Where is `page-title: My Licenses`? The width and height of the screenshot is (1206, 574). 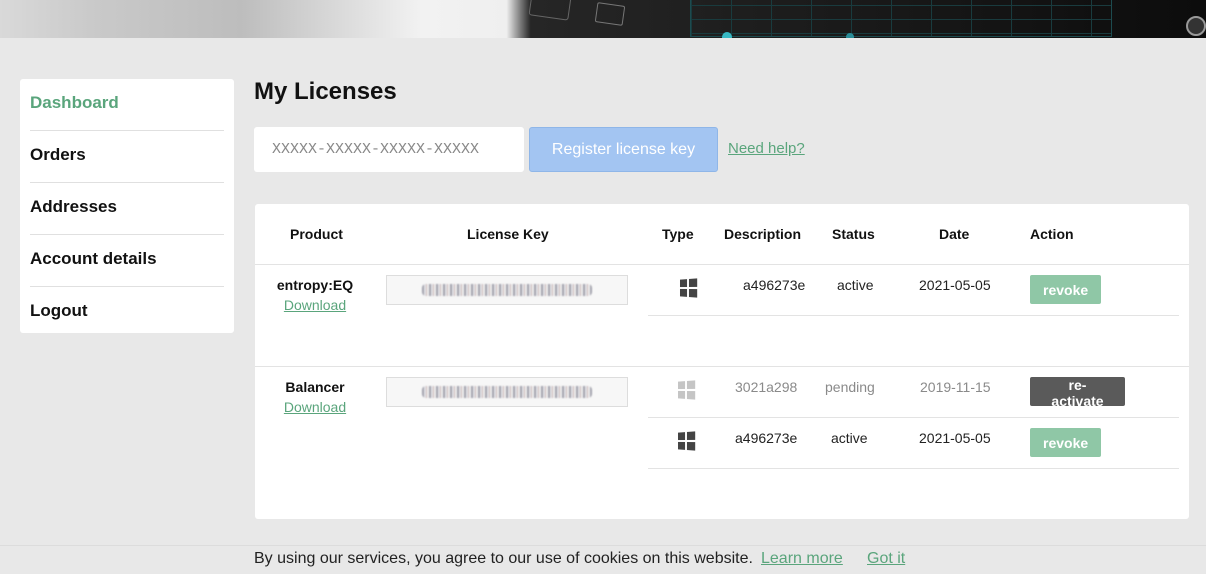 page-title: My Licenses is located at coordinates (325, 91).